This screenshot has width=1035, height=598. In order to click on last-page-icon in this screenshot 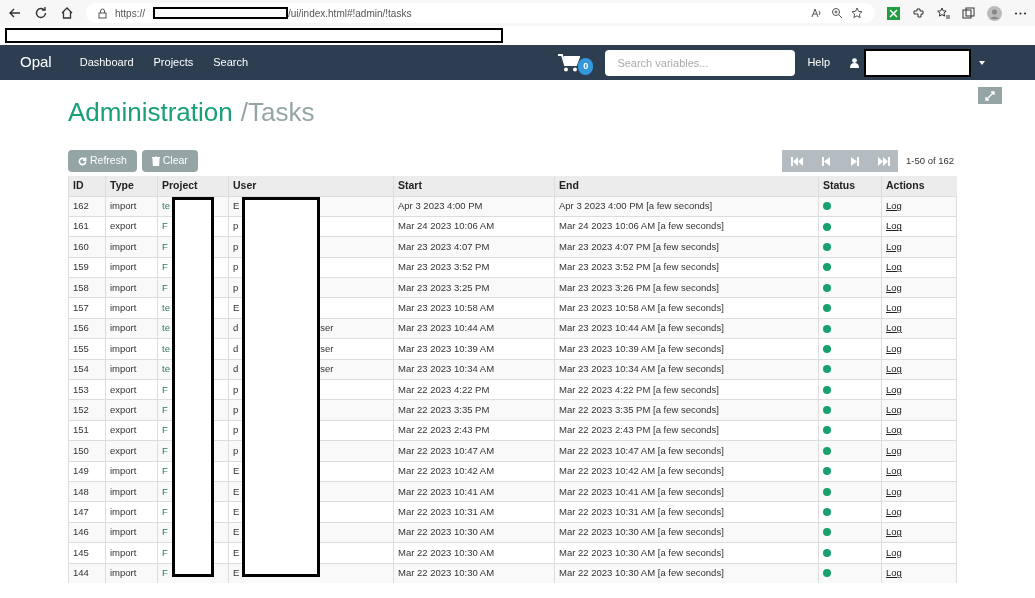, I will do `click(883, 161)`.